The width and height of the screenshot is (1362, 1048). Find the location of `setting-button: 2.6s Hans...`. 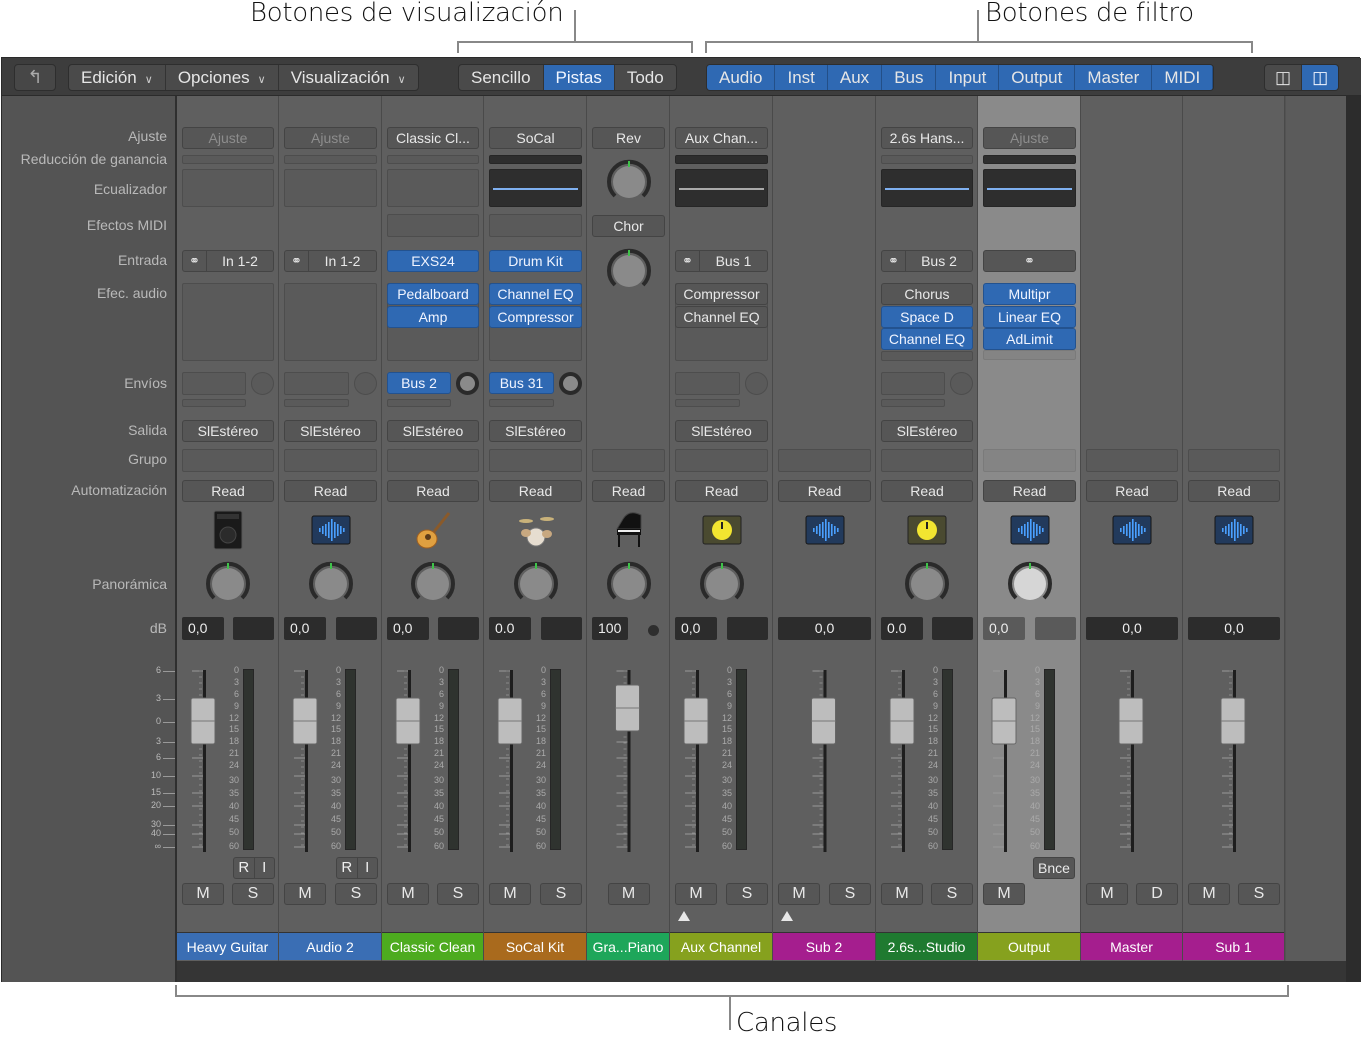

setting-button: 2.6s Hans... is located at coordinates (927, 138).